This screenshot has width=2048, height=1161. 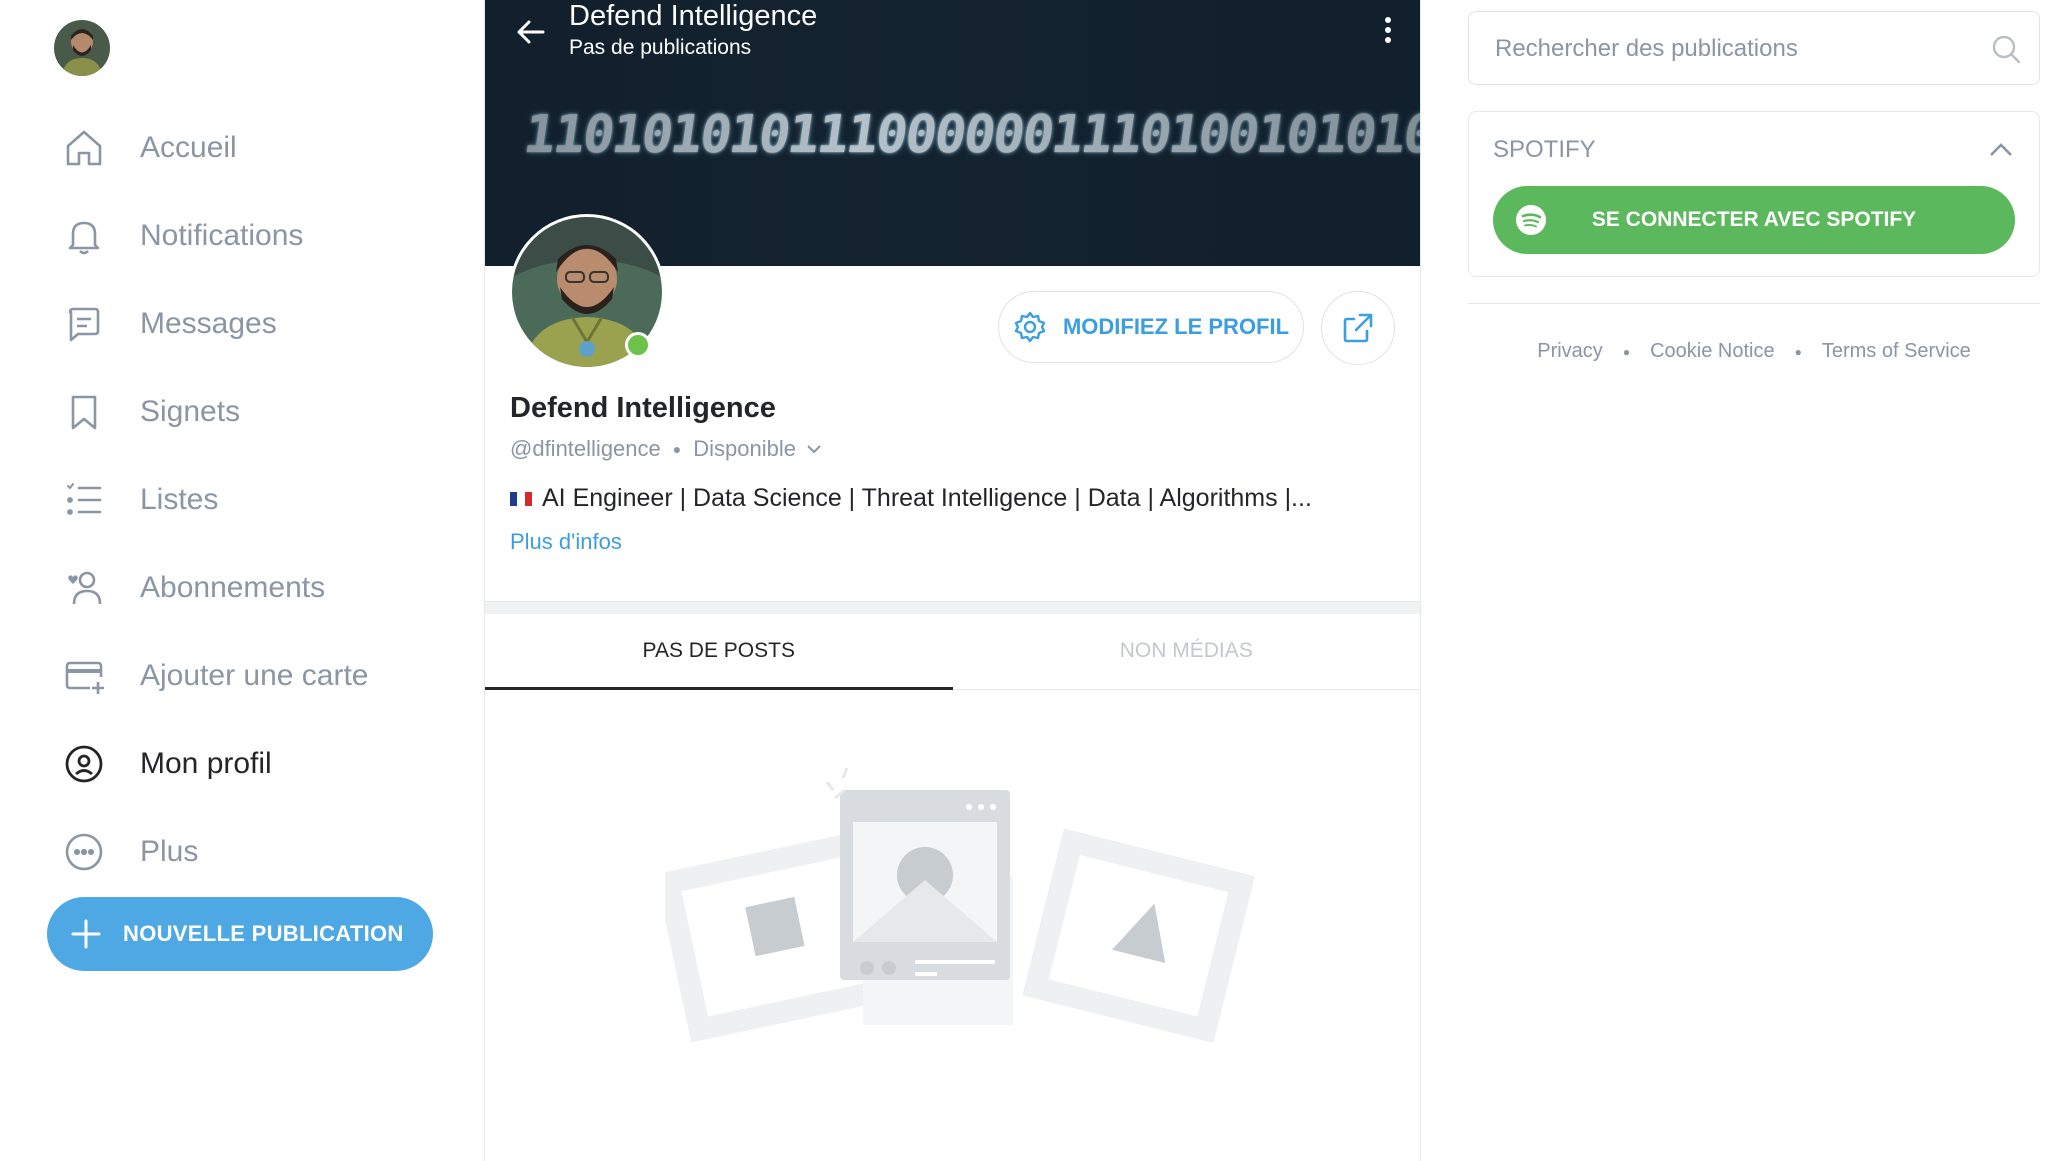 I want to click on nav-item-abonnements: Abonnements, so click(x=256, y=588).